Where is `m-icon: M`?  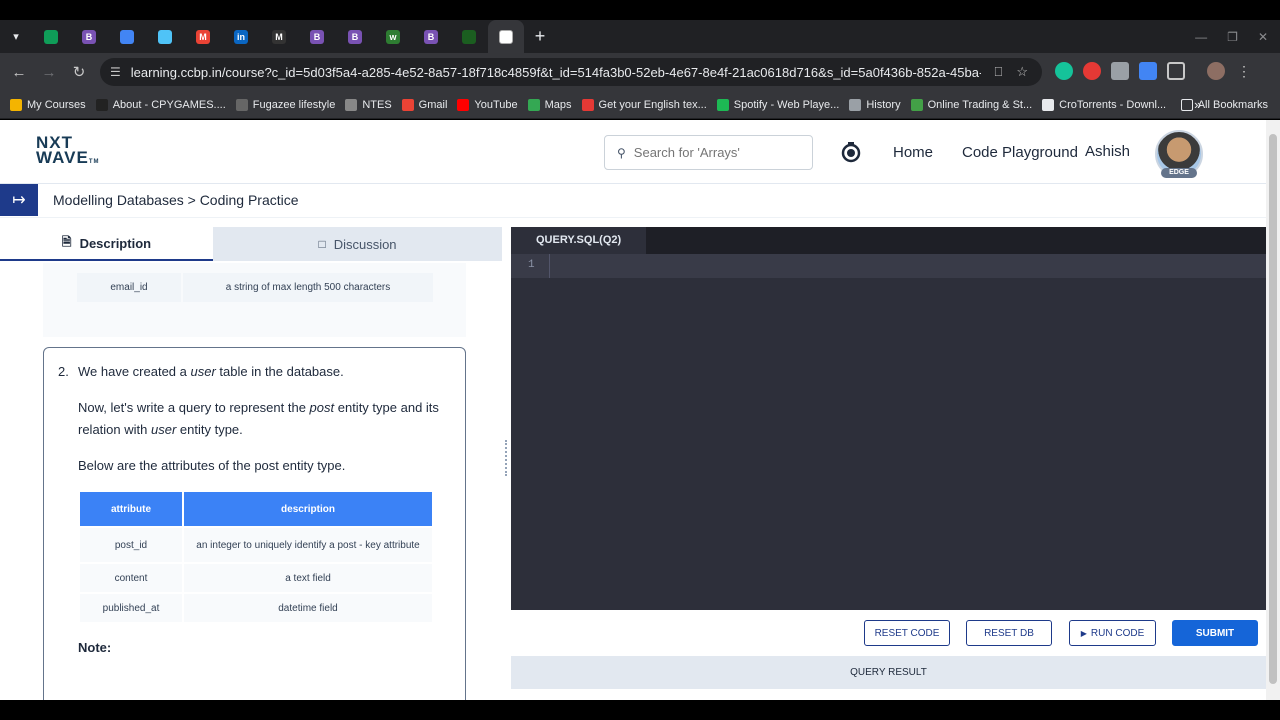
m-icon: M is located at coordinates (279, 36).